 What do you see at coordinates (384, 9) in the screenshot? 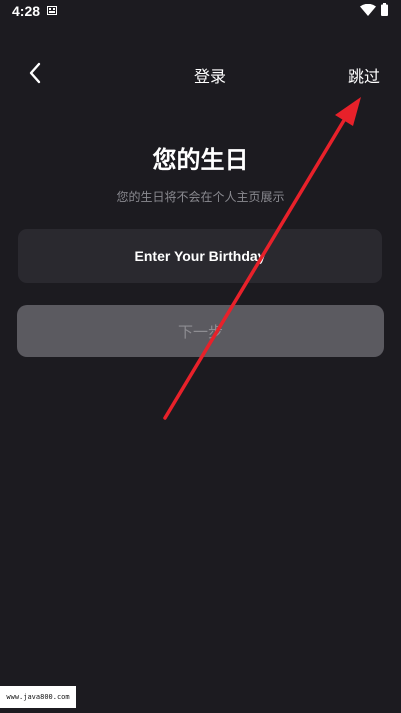
I see `battery-icon` at bounding box center [384, 9].